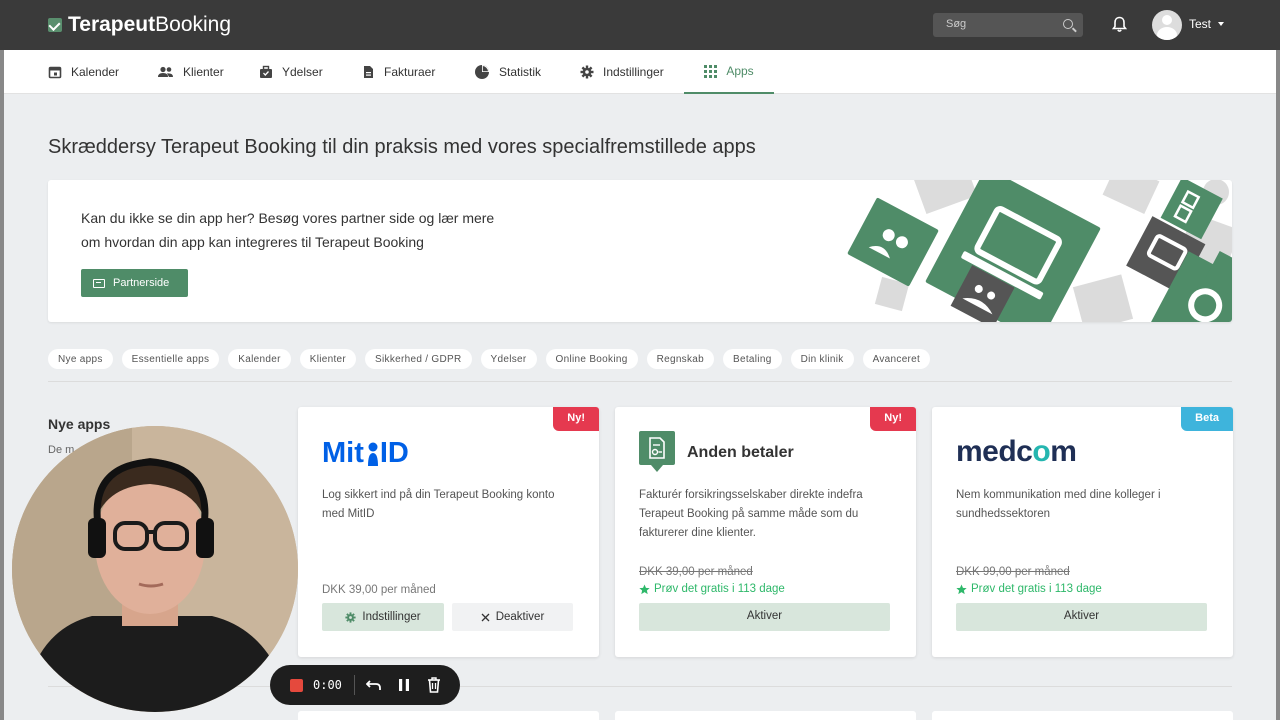 The width and height of the screenshot is (1280, 720). What do you see at coordinates (343, 453) in the screenshot?
I see `mitid-logo-text: Mit` at bounding box center [343, 453].